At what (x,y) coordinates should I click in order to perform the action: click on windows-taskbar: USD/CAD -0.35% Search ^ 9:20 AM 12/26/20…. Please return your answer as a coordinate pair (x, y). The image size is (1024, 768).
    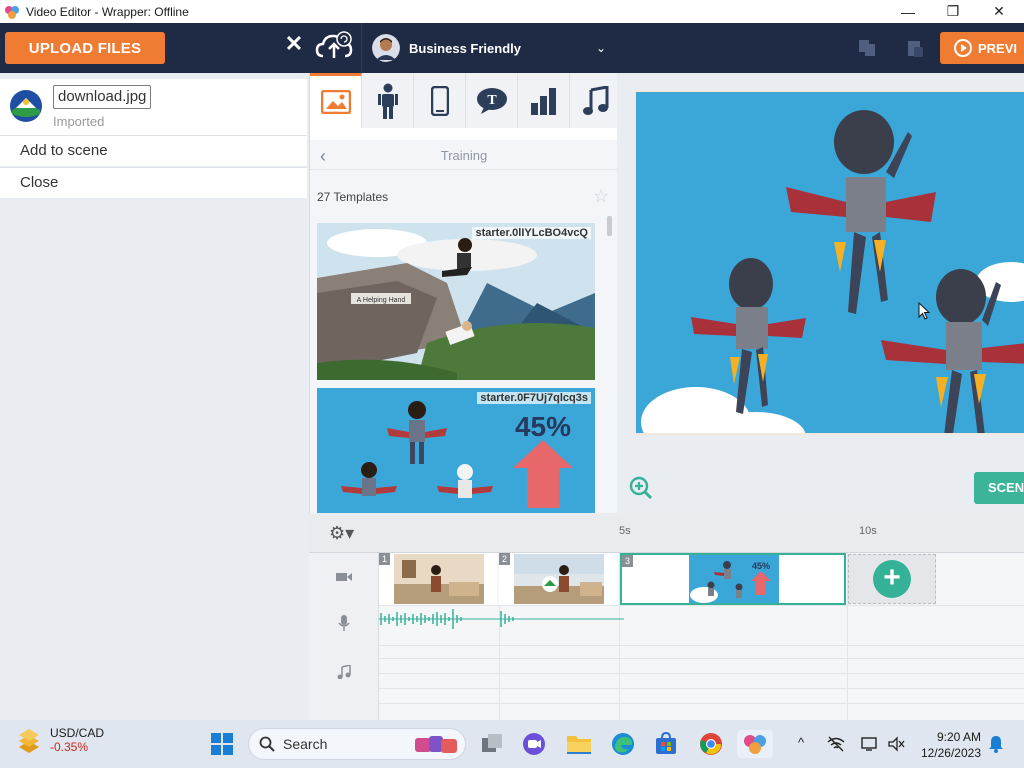
    Looking at the image, I should click on (512, 744).